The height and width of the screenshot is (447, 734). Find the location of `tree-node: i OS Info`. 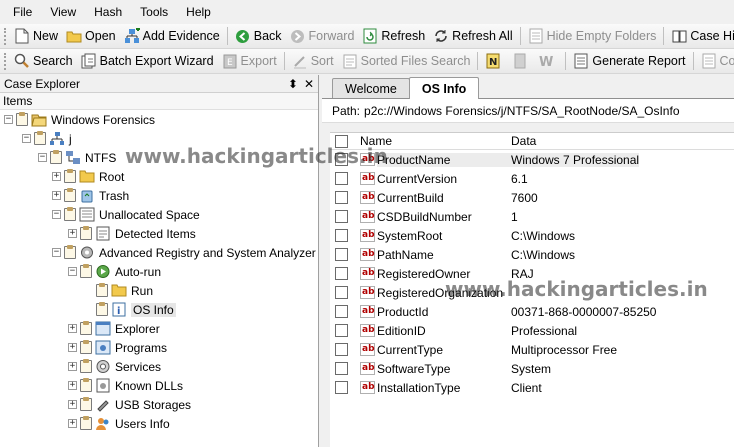

tree-node: i OS Info is located at coordinates (130, 309).